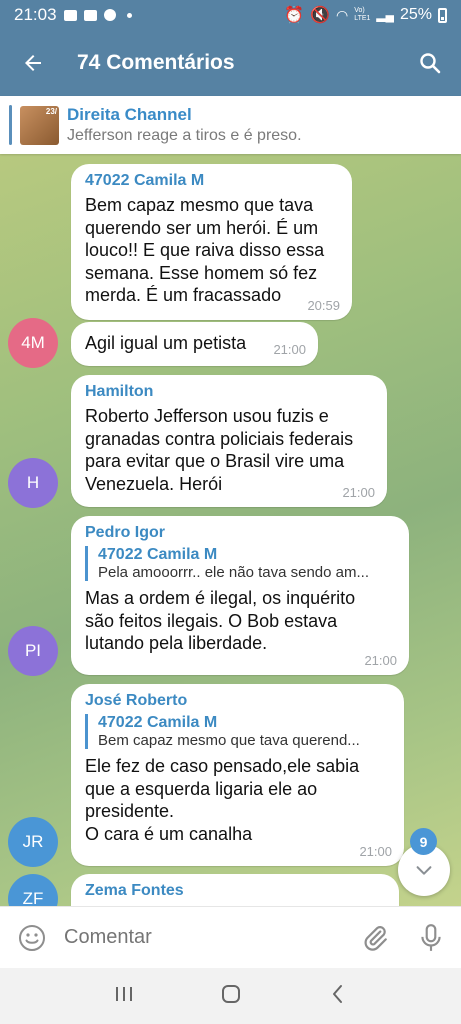 The width and height of the screenshot is (461, 1024). Describe the element at coordinates (431, 938) in the screenshot. I see `mic-icon` at that location.